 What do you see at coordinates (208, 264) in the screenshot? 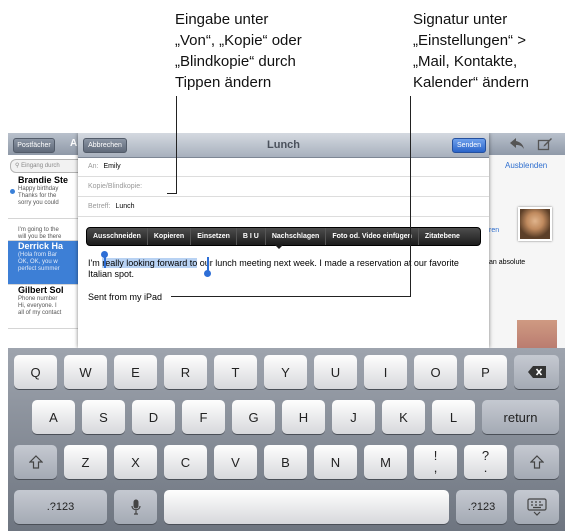
I see `selection-end-caret` at bounding box center [208, 264].